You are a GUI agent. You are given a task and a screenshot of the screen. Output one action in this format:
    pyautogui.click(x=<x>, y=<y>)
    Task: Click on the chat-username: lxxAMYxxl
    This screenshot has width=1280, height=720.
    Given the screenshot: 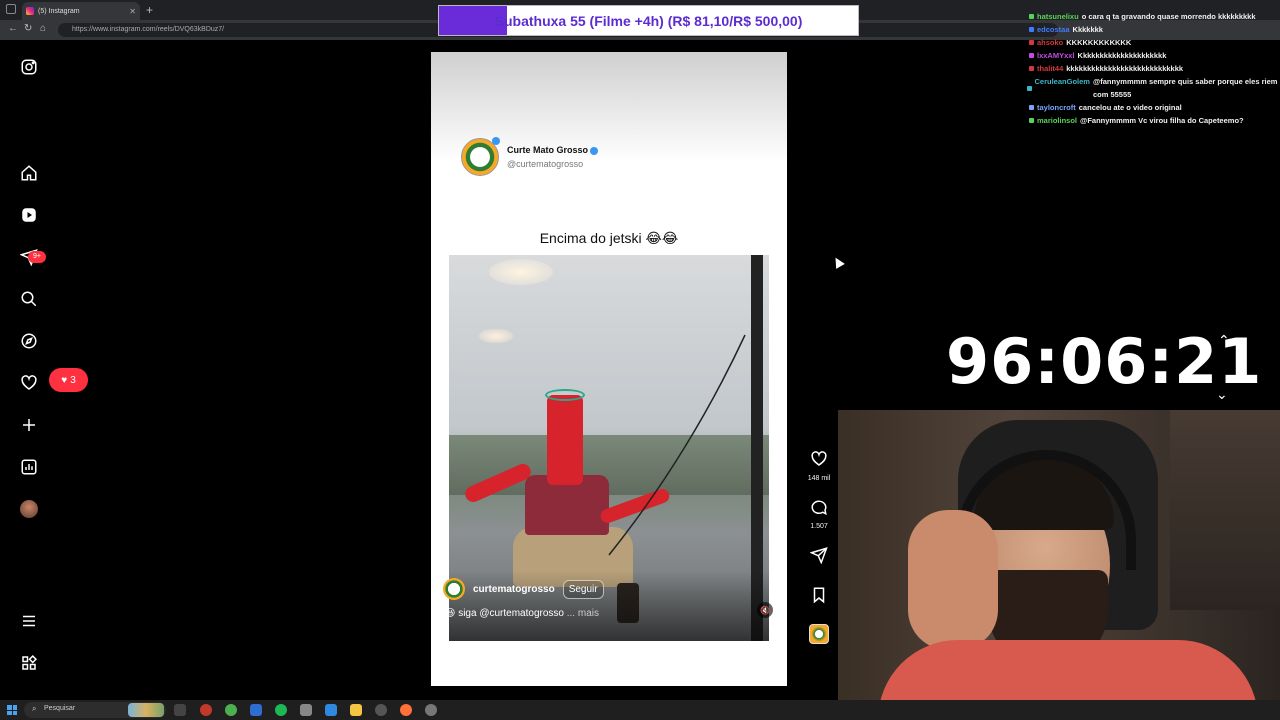 What is the action you would take?
    pyautogui.click(x=1056, y=55)
    